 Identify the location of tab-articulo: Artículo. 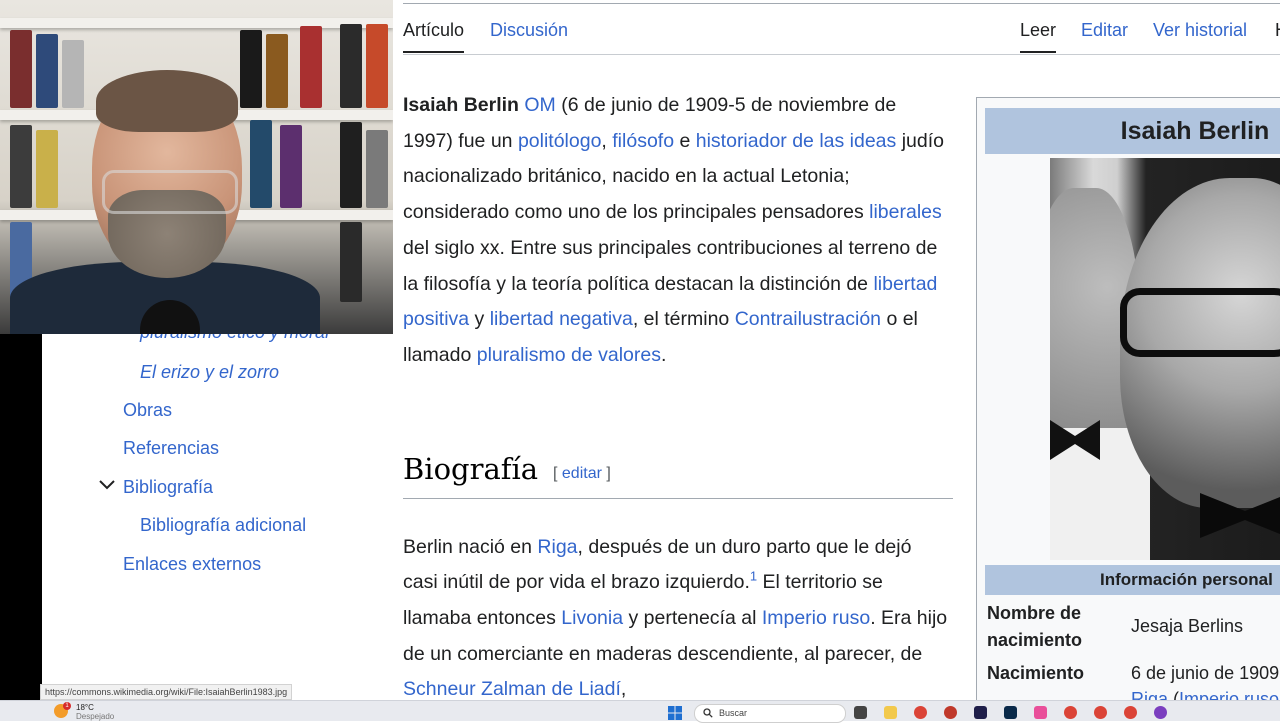
(434, 36).